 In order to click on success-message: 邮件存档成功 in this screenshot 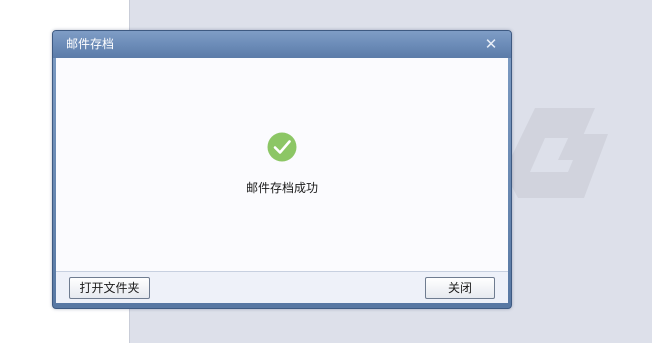, I will do `click(281, 188)`.